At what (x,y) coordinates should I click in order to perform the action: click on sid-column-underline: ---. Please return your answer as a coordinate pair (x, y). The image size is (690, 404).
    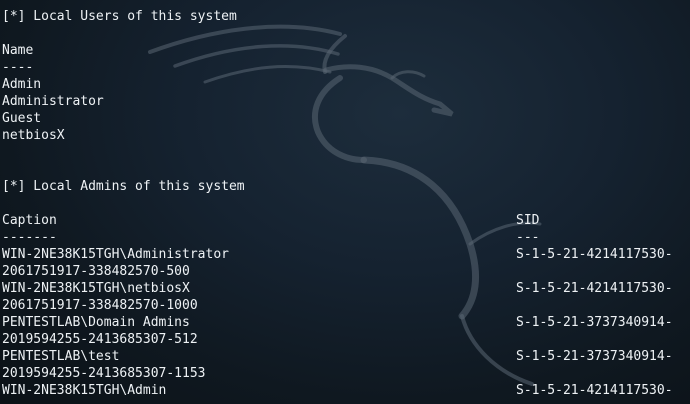
    Looking at the image, I should click on (528, 237).